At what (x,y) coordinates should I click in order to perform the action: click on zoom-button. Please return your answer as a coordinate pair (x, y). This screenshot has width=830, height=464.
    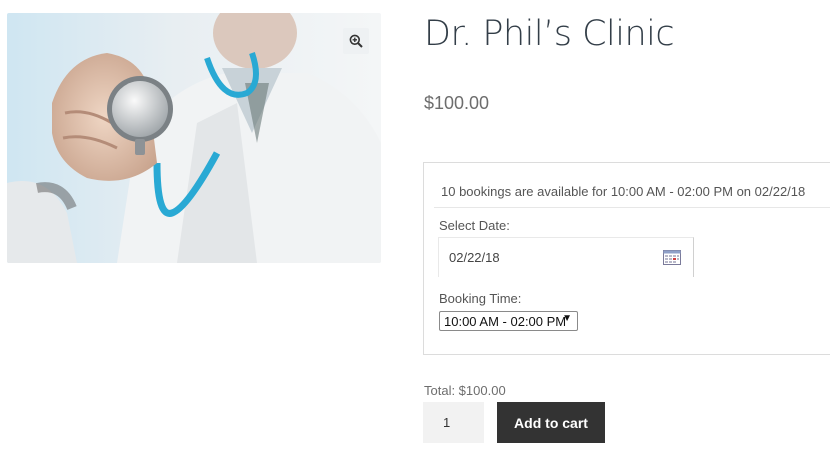
    Looking at the image, I should click on (356, 41).